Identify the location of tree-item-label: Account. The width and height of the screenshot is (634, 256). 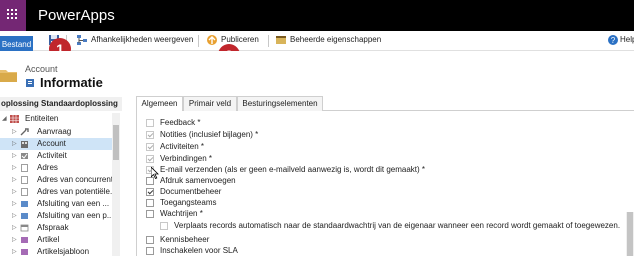
(51, 143).